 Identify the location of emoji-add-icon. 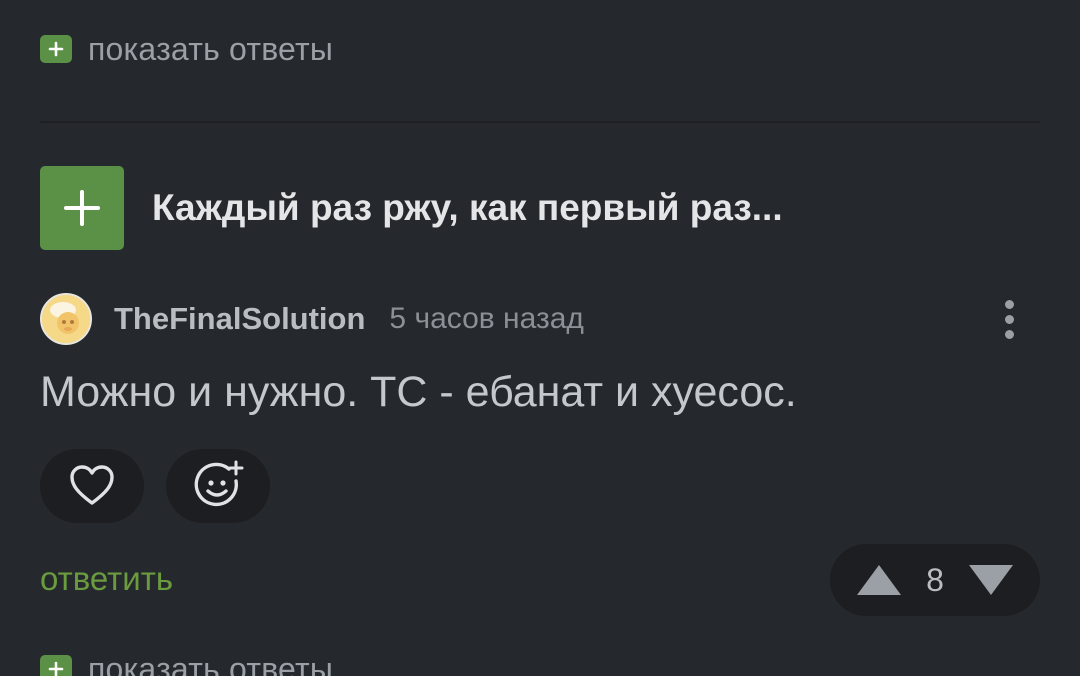
(219, 483).